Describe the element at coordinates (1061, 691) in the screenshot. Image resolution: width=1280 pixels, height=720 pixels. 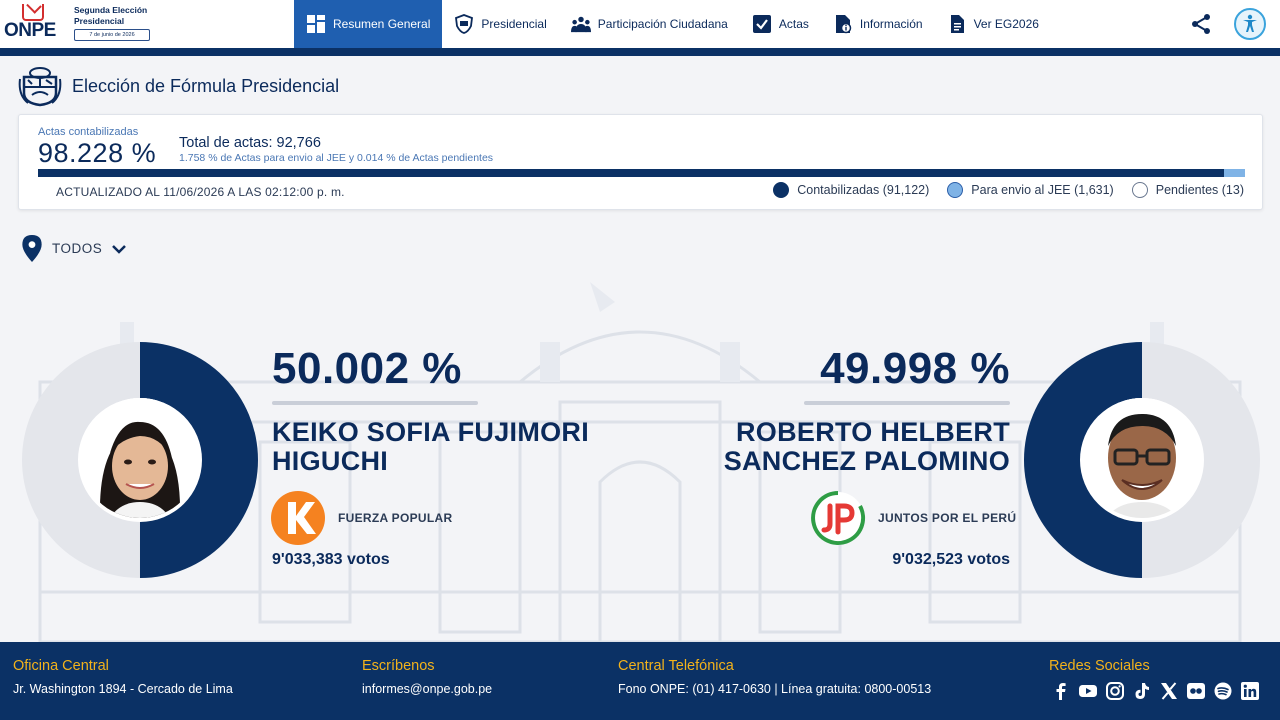
I see `facebook-icon` at that location.